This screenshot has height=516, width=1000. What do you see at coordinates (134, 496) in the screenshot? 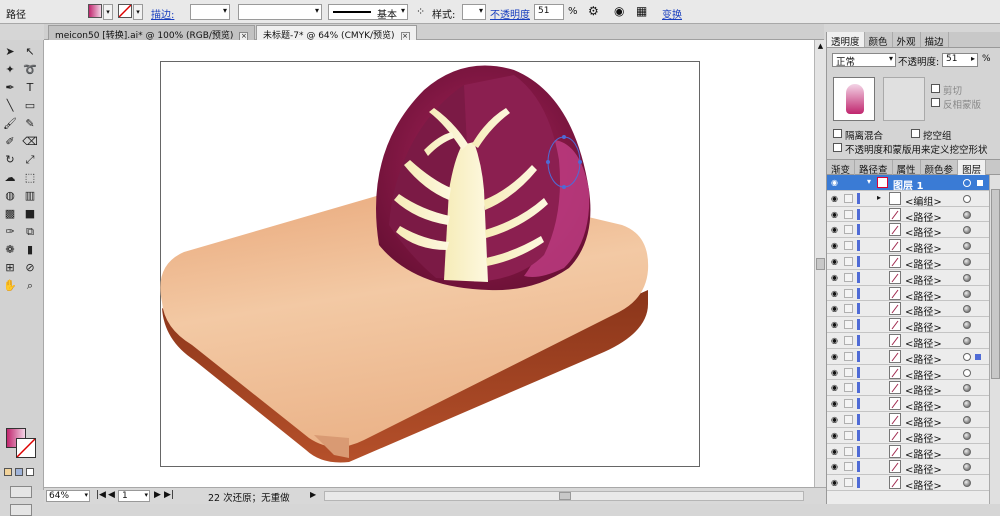
I see `artboard-number-field: 1 ▾` at bounding box center [134, 496].